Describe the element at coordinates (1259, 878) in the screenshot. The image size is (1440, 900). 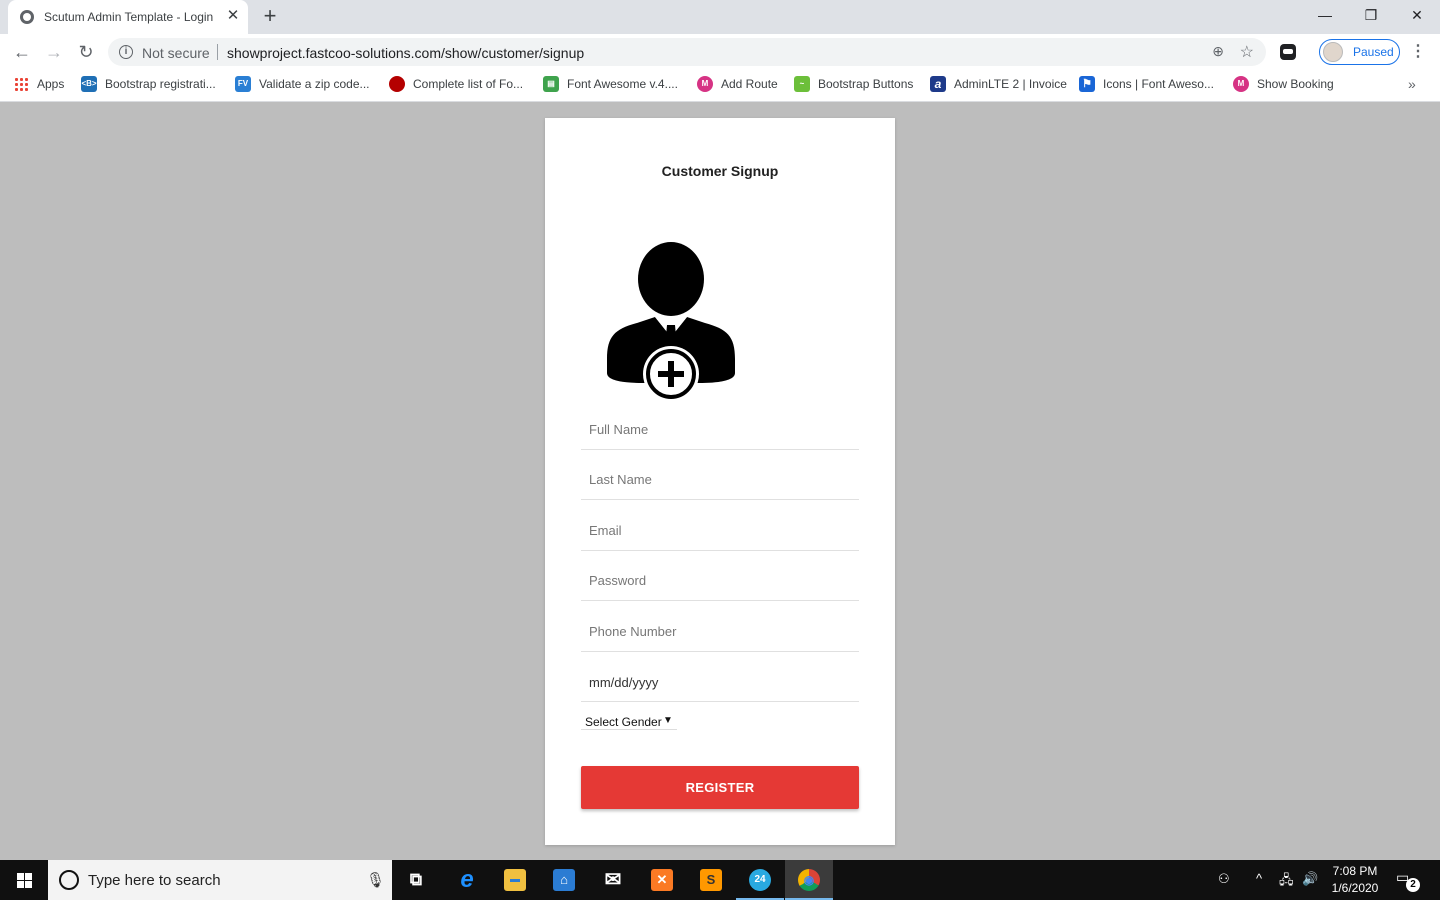
I see `show-hidden-icons-icon: ^` at that location.